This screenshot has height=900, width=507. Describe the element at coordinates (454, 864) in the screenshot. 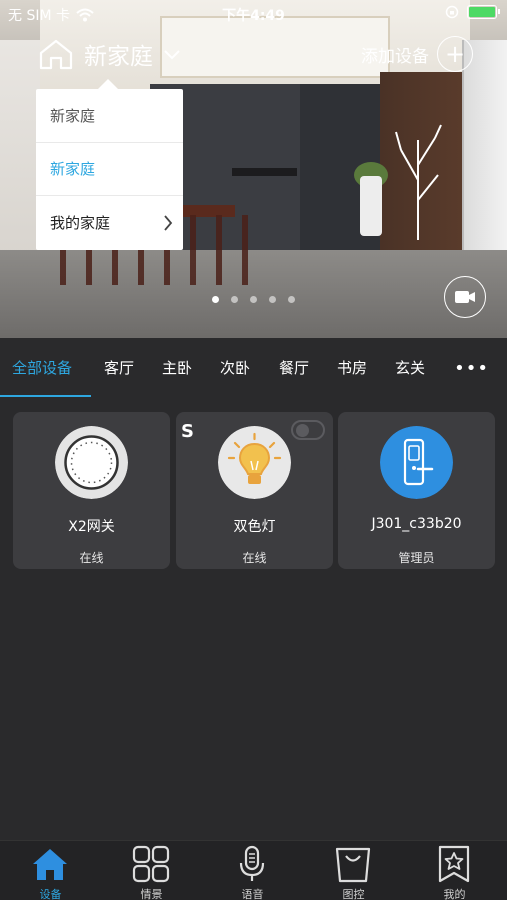

I see `bookmark-star-icon` at that location.